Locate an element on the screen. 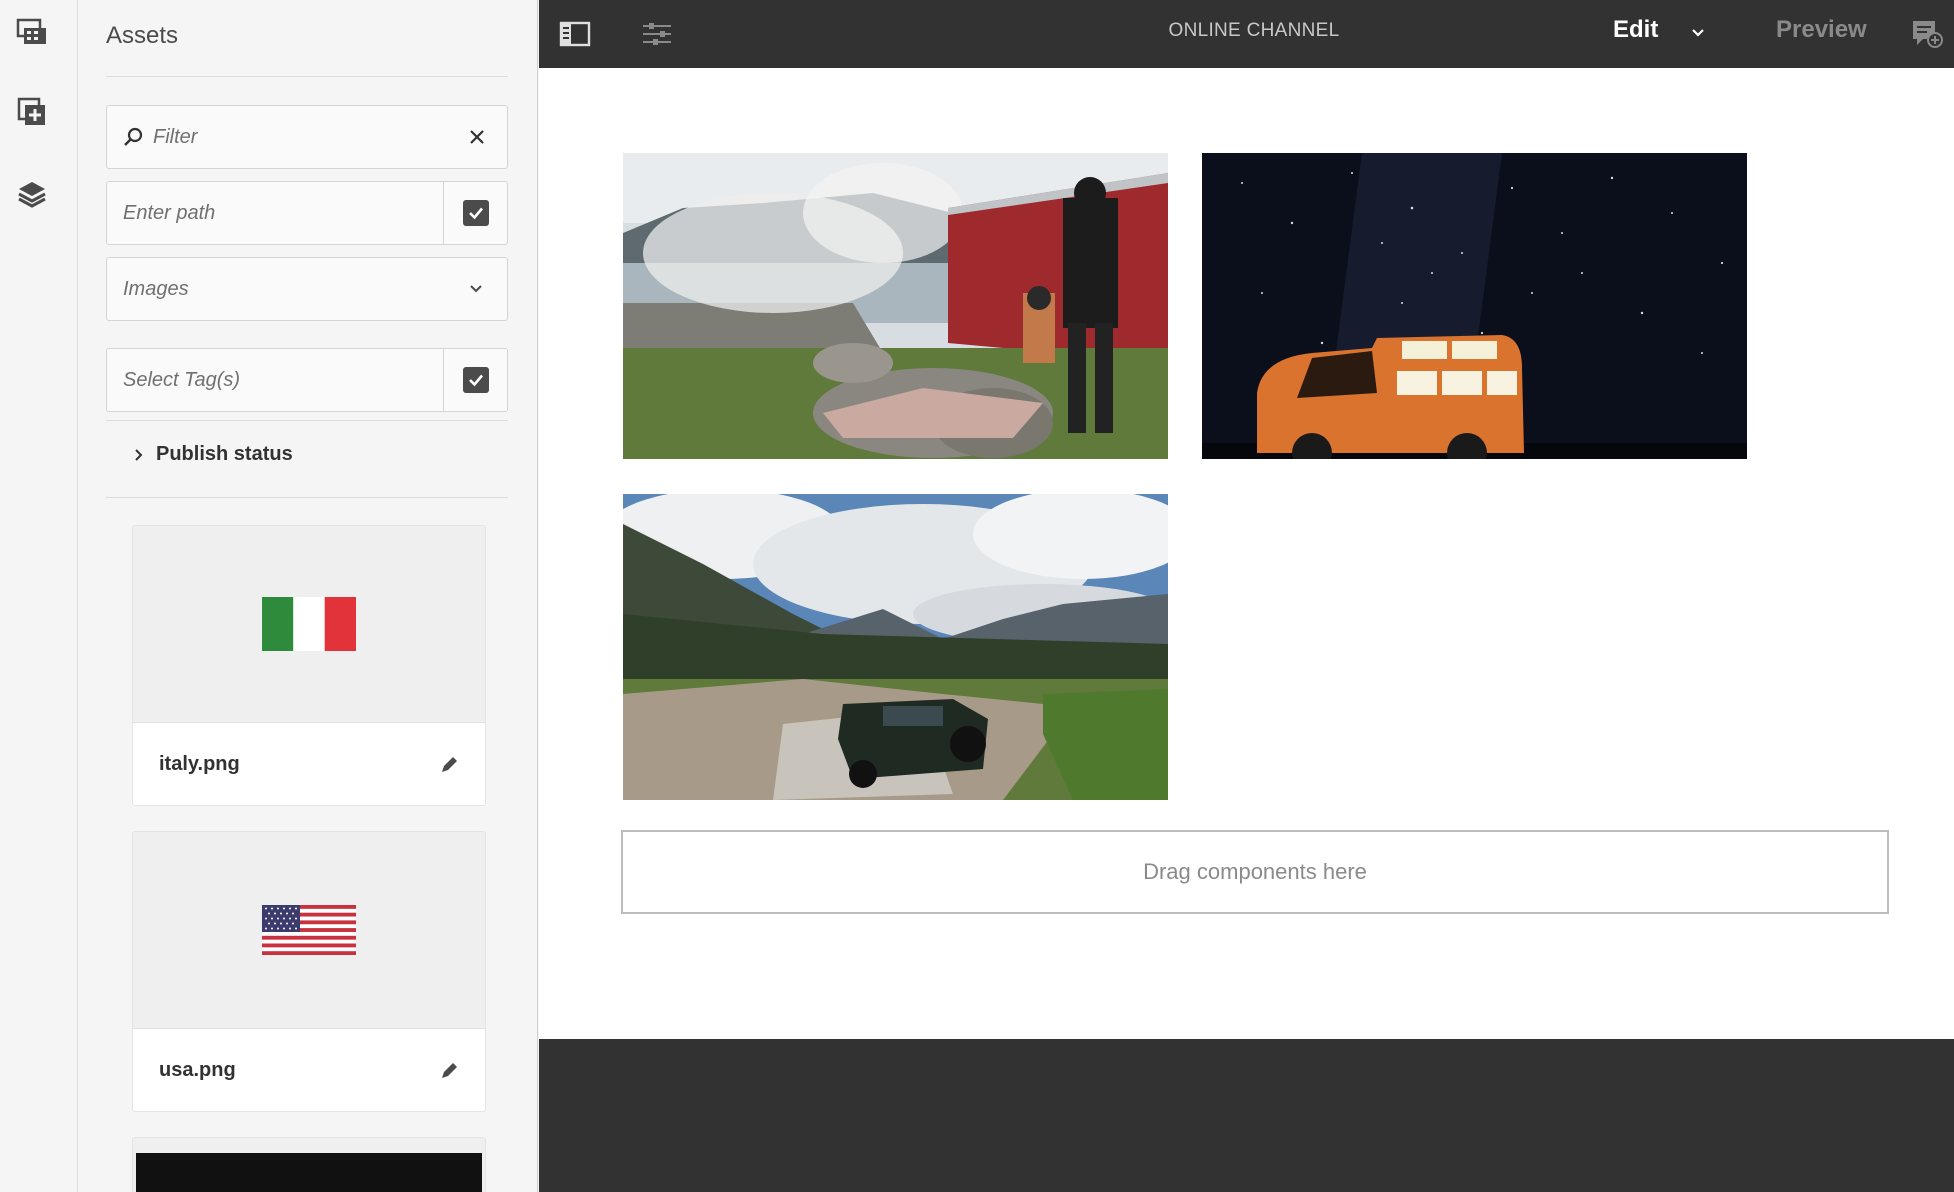 Image resolution: width=1954 pixels, height=1192 pixels. filter-input is located at coordinates (303, 137).